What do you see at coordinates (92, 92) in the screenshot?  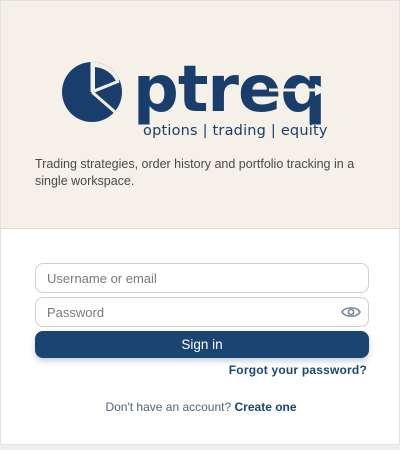 I see `pie-chart-logo-icon` at bounding box center [92, 92].